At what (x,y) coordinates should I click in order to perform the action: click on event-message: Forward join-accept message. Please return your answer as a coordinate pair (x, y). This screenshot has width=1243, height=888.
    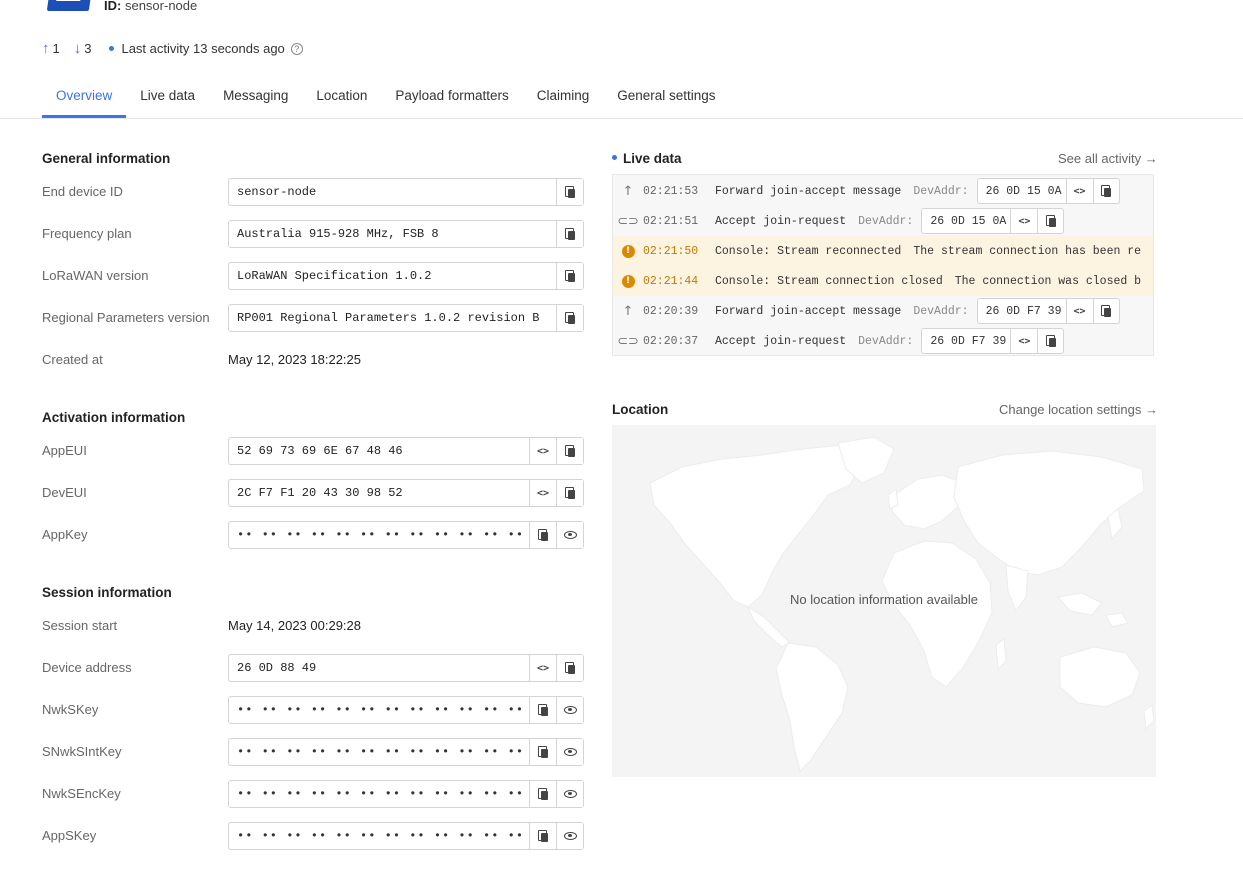
    Looking at the image, I should click on (808, 311).